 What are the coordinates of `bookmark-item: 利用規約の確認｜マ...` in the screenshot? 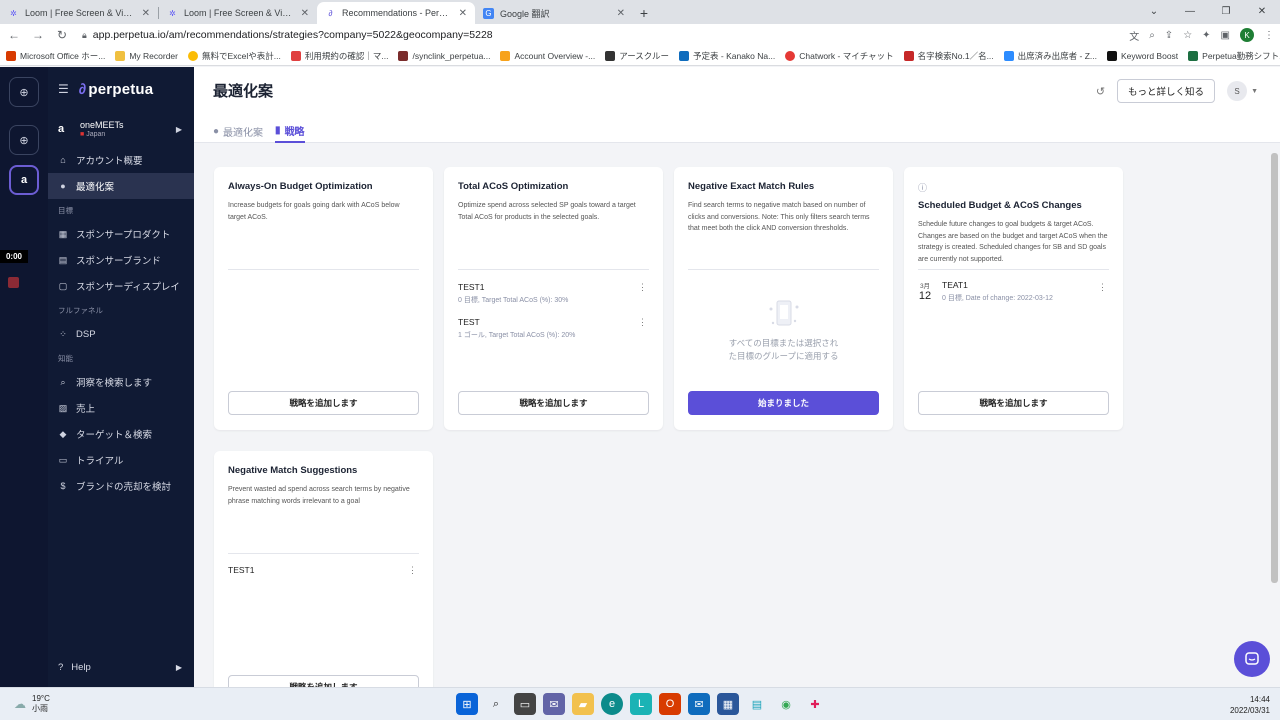 It's located at (339, 56).